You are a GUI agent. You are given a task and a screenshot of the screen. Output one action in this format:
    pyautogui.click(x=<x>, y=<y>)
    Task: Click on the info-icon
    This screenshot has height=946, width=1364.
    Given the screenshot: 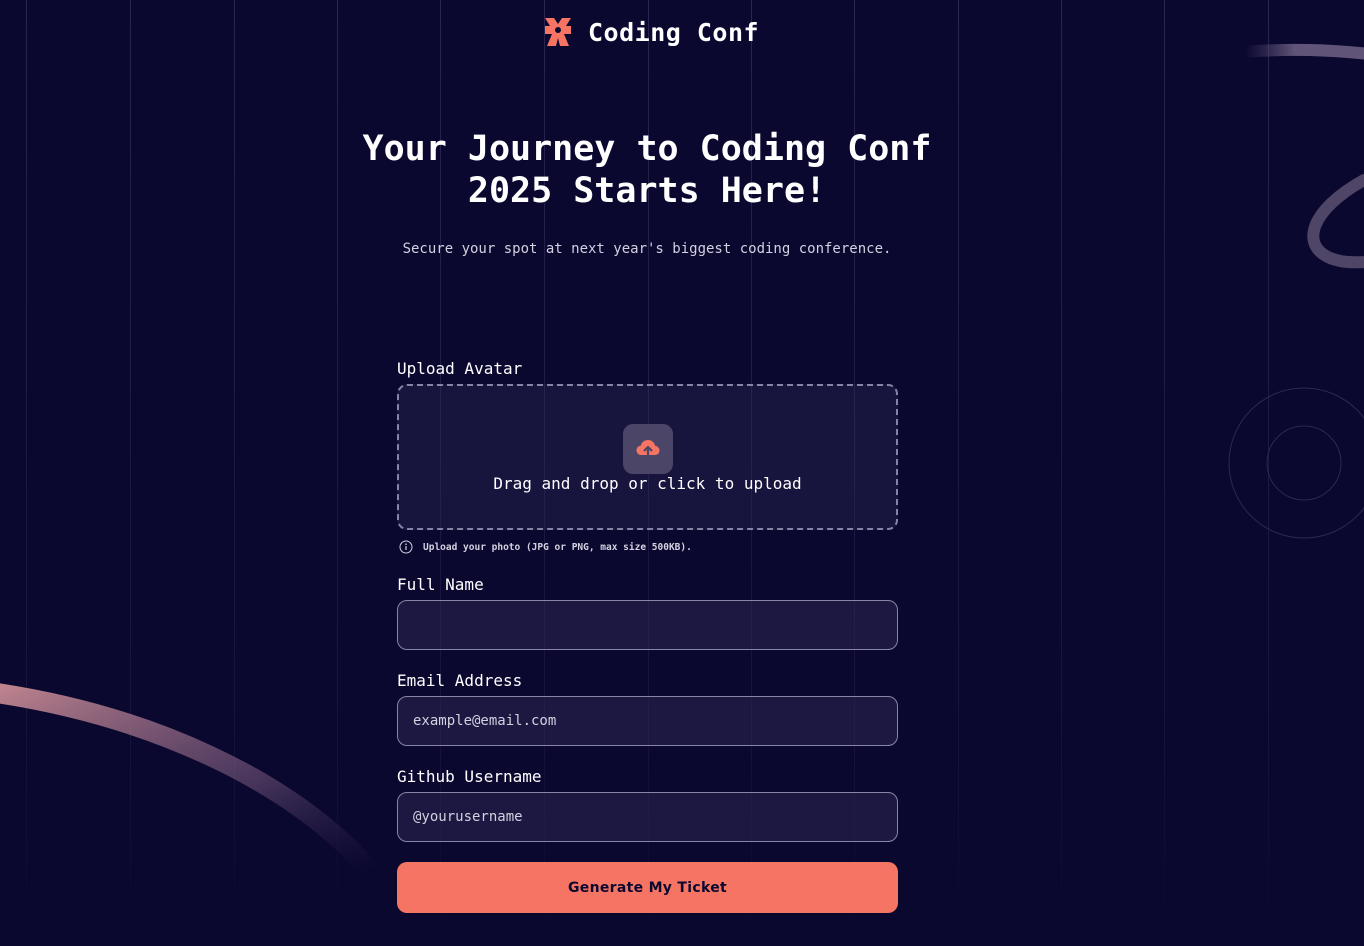 What is the action you would take?
    pyautogui.click(x=406, y=547)
    